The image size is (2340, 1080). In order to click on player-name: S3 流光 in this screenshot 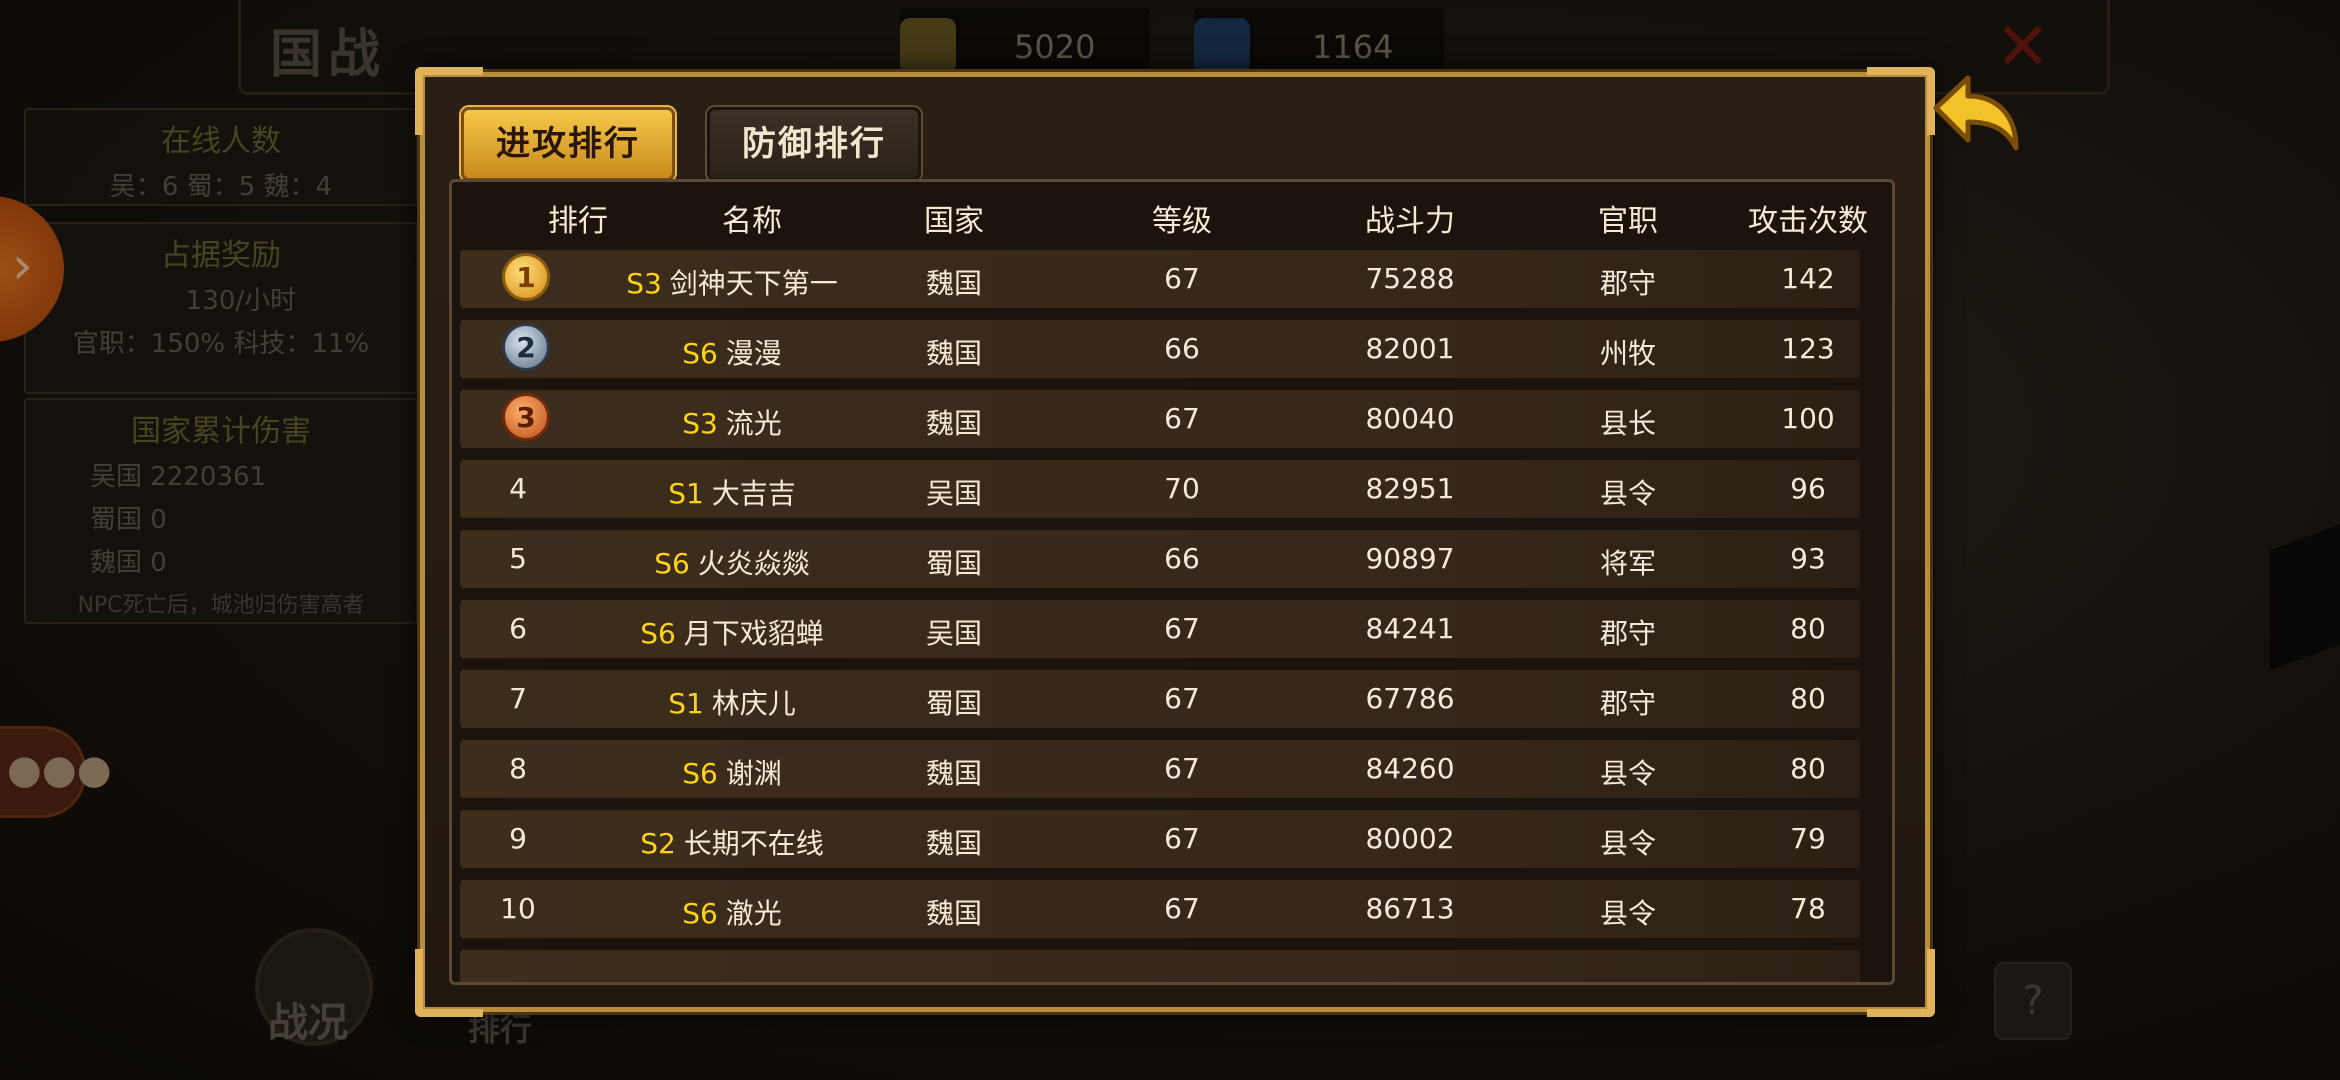, I will do `click(732, 422)`.